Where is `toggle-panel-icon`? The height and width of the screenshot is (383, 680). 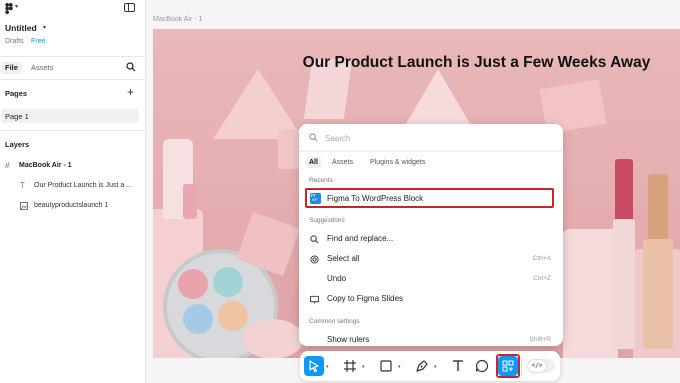
toggle-panel-icon is located at coordinates (129, 7).